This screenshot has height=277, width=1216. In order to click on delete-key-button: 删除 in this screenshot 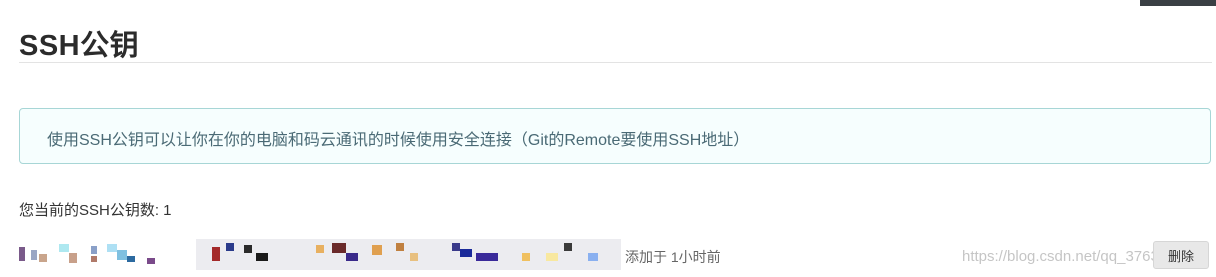, I will do `click(1181, 255)`.